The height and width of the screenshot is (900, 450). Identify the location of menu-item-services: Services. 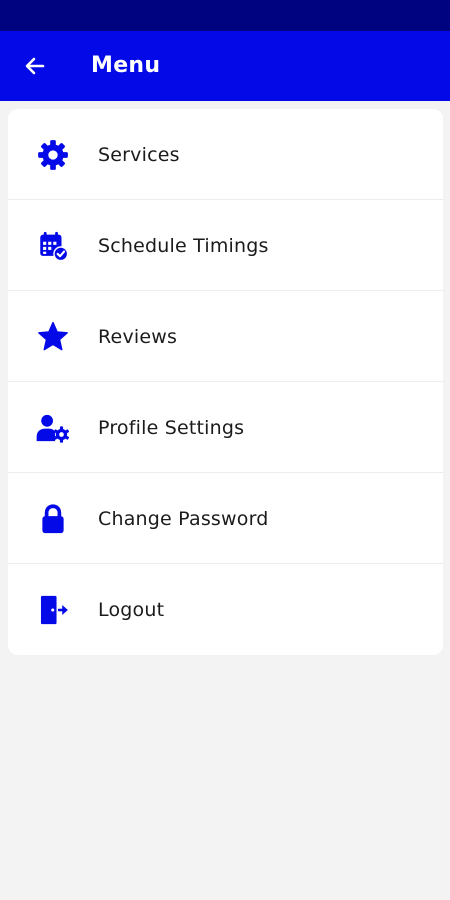
(225, 154).